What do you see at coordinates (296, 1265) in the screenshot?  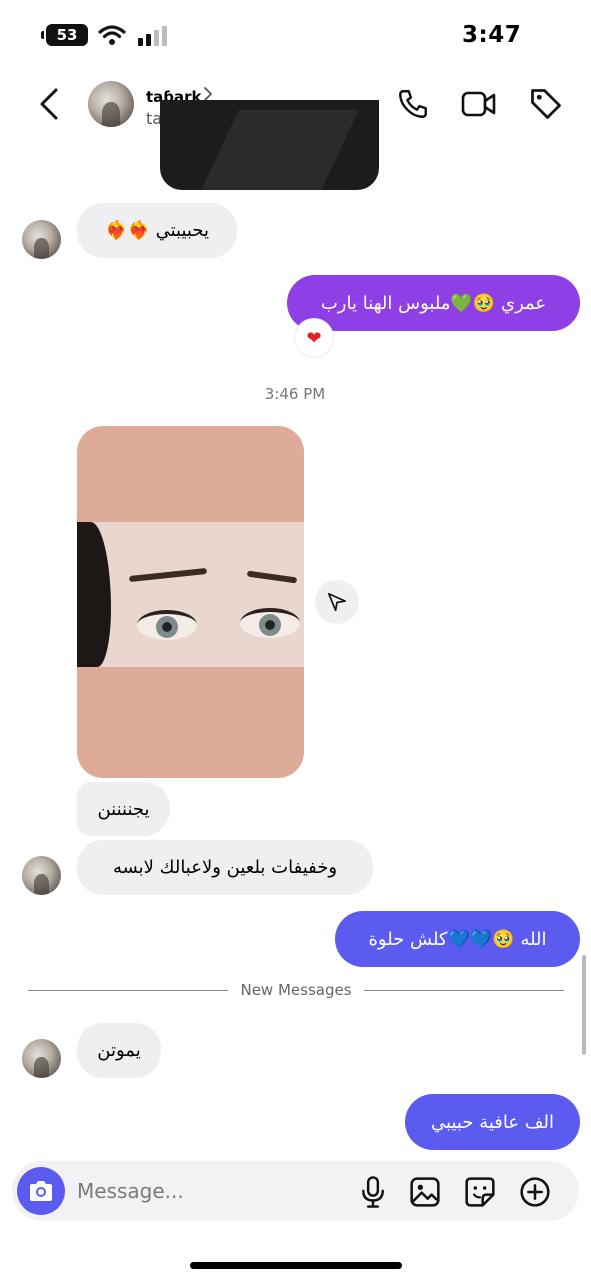 I see `home-indicator` at bounding box center [296, 1265].